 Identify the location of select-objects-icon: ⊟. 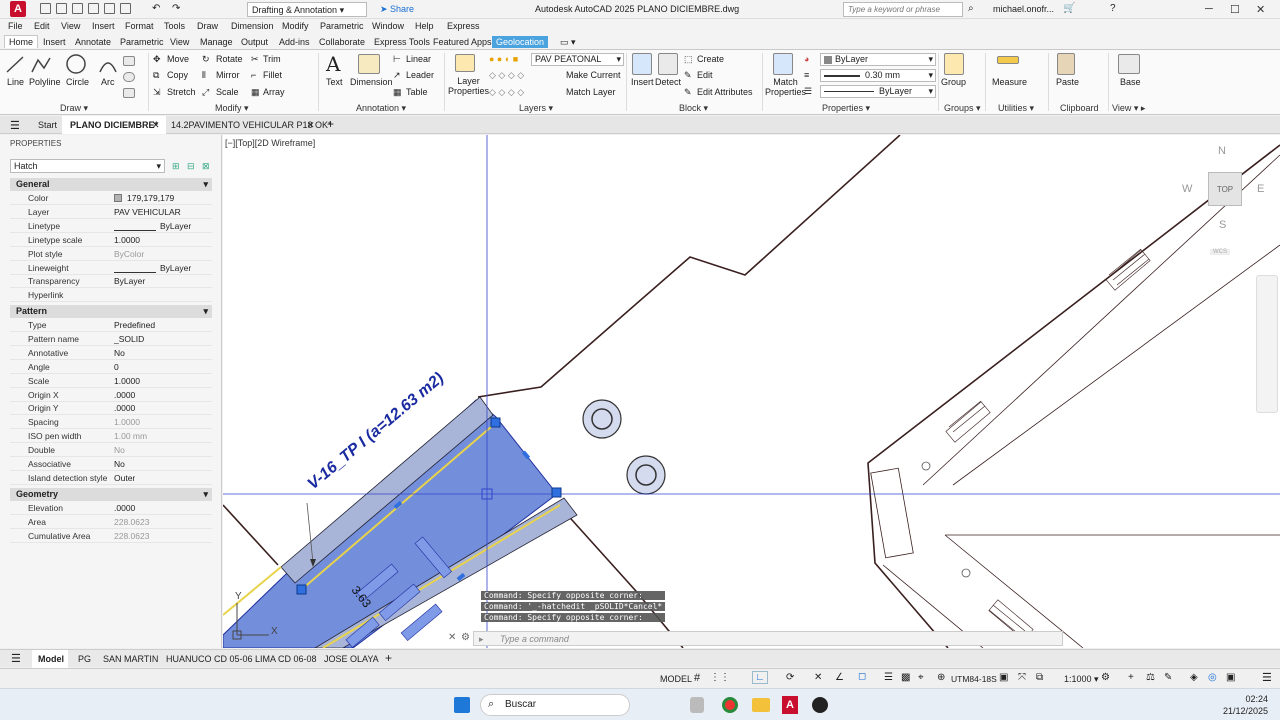
(191, 166).